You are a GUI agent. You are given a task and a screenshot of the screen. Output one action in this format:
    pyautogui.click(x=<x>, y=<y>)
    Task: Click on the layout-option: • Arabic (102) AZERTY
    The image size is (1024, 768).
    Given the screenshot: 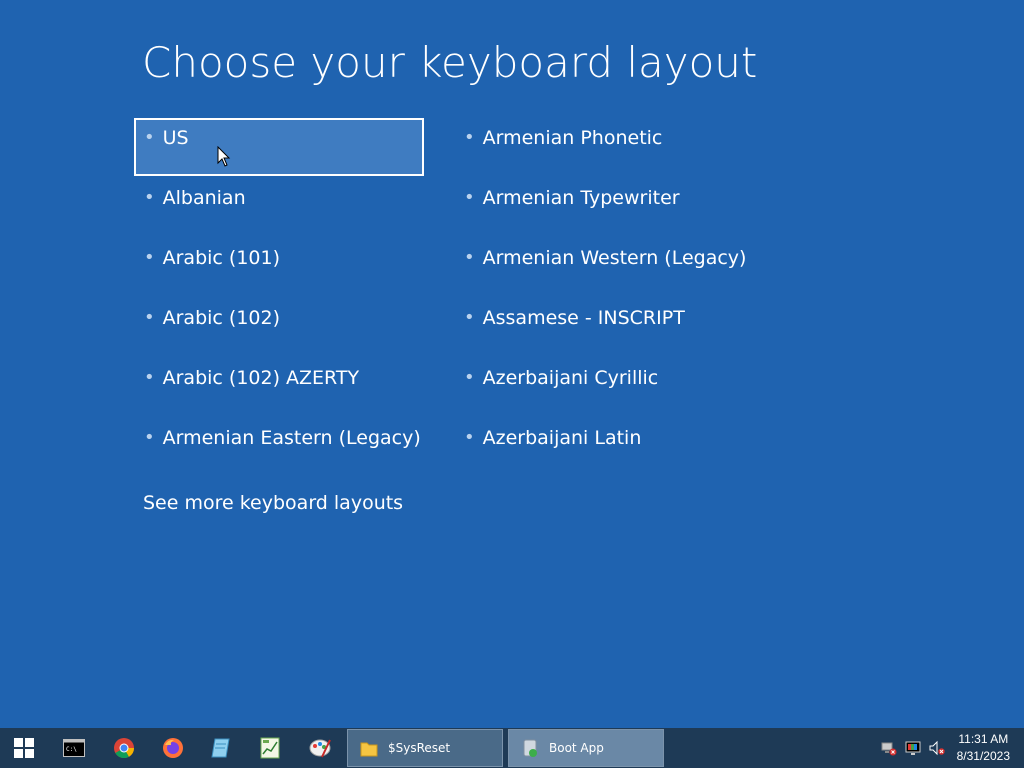 What is the action you would take?
    pyautogui.click(x=284, y=387)
    